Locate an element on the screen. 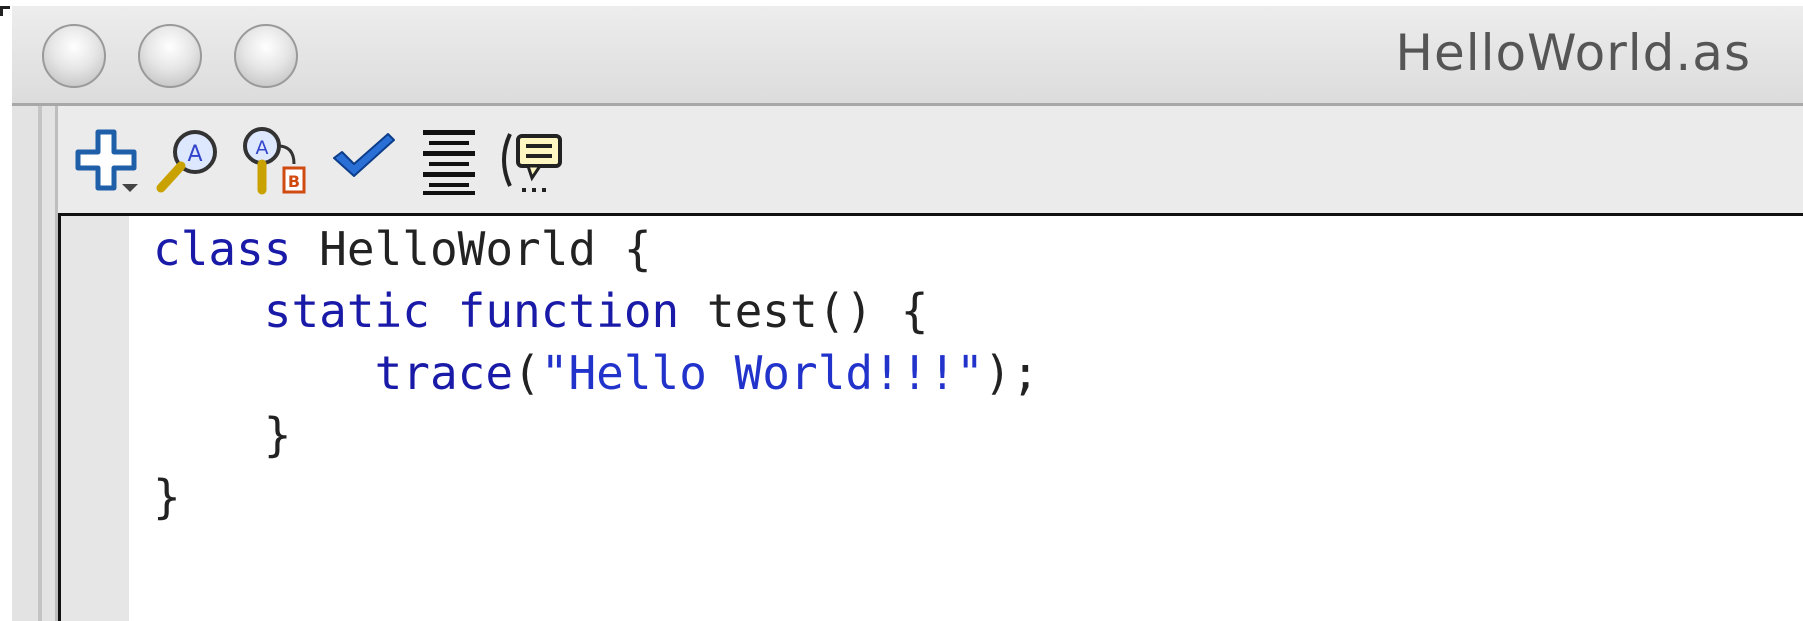 The image size is (1803, 621). code-hint-icon is located at coordinates (532, 160).